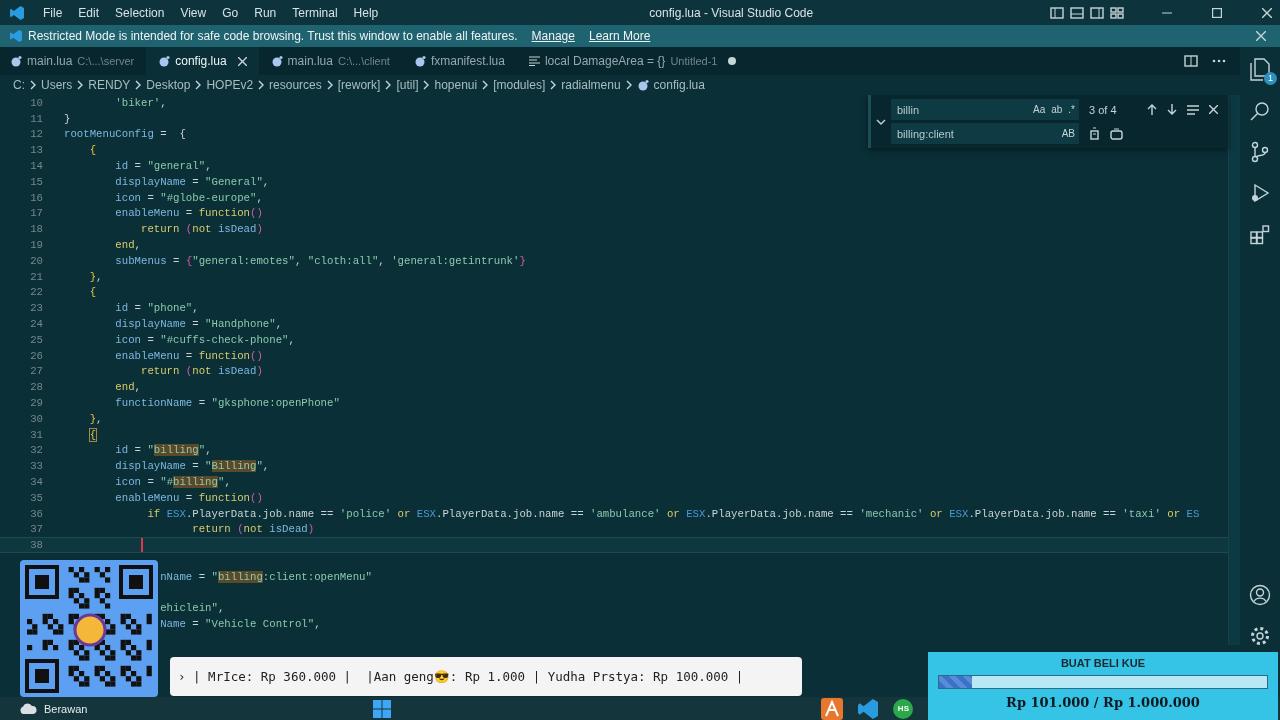 This screenshot has width=1280, height=720. Describe the element at coordinates (36, 545) in the screenshot. I see `line-number: 38` at that location.